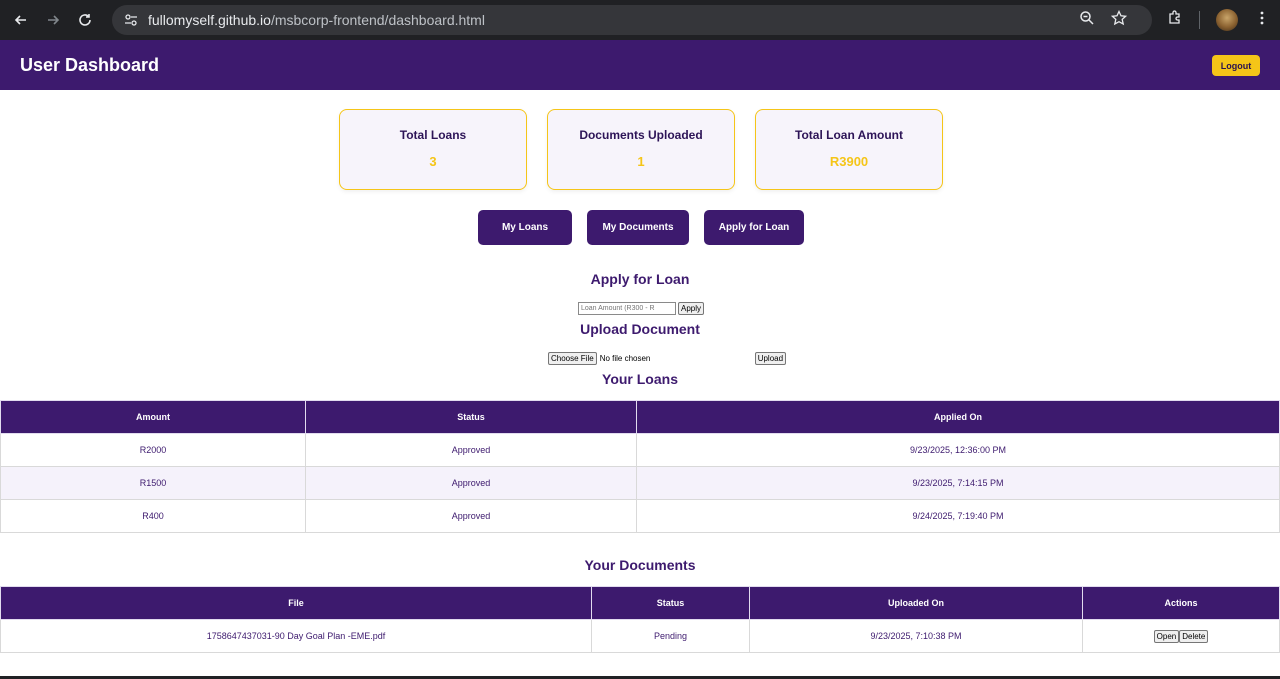  I want to click on bookmark-star-icon, so click(1119, 20).